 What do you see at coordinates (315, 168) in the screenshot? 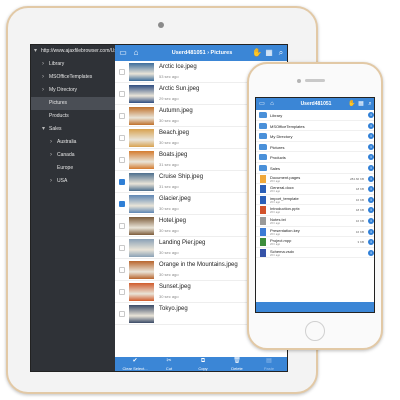
I see `folder-row: Sales i` at bounding box center [315, 168].